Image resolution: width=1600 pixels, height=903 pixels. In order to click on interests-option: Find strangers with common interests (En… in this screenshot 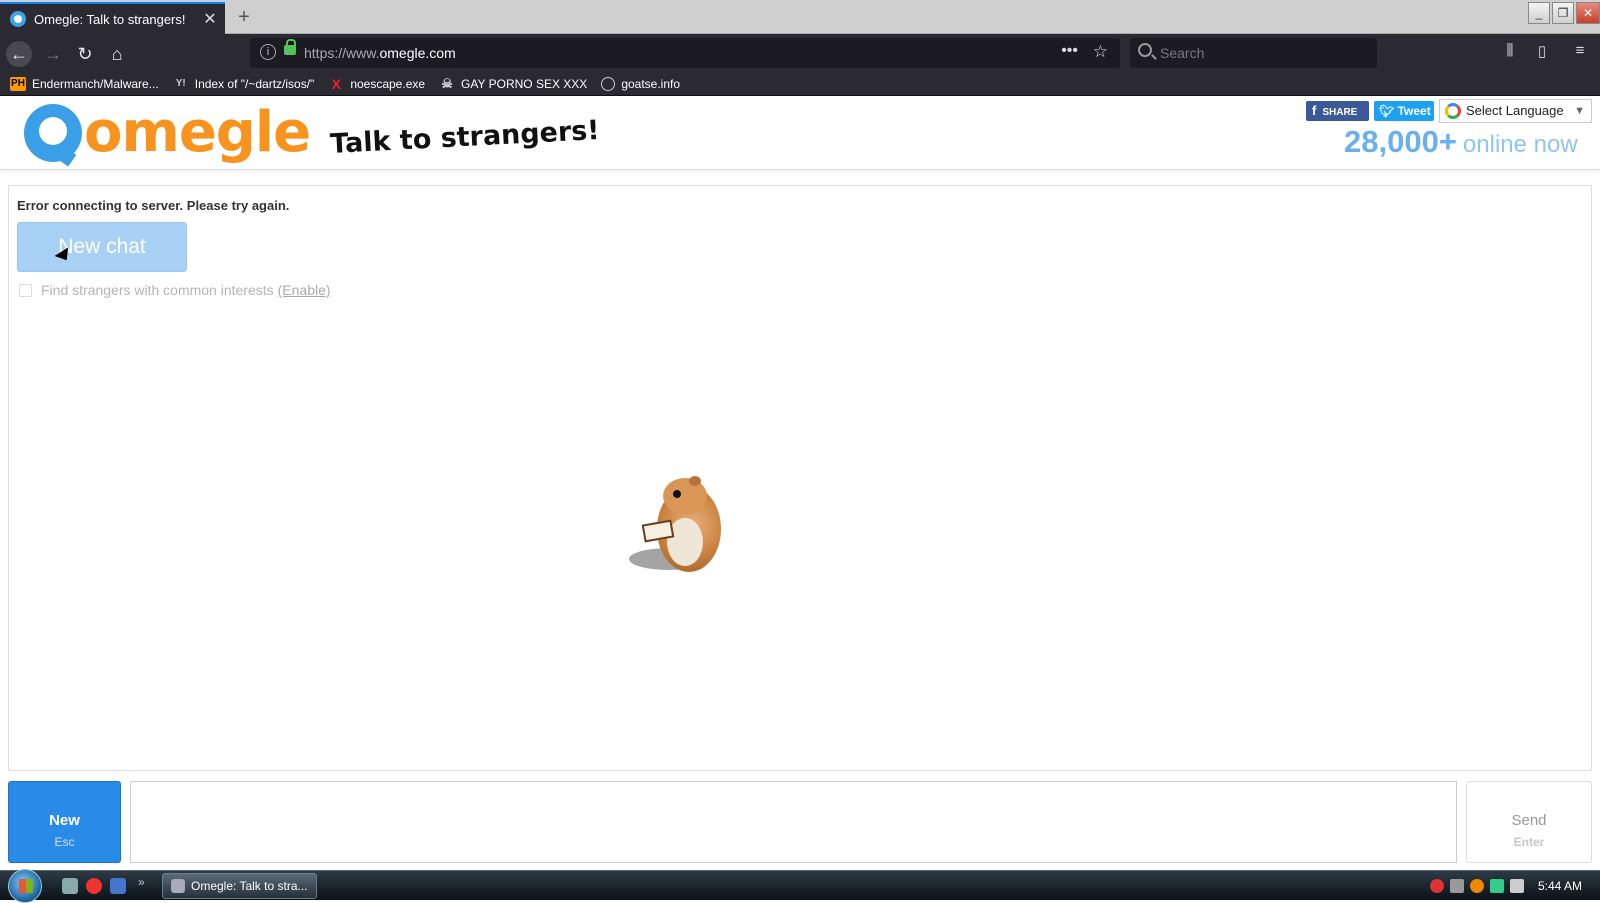, I will do `click(175, 290)`.